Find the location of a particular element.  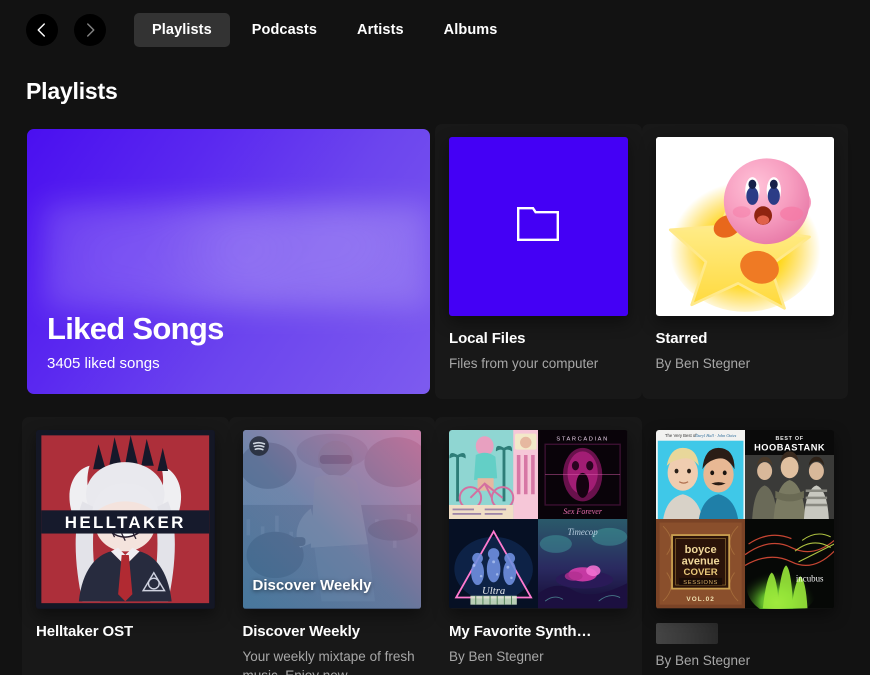

back-button is located at coordinates (42, 30).